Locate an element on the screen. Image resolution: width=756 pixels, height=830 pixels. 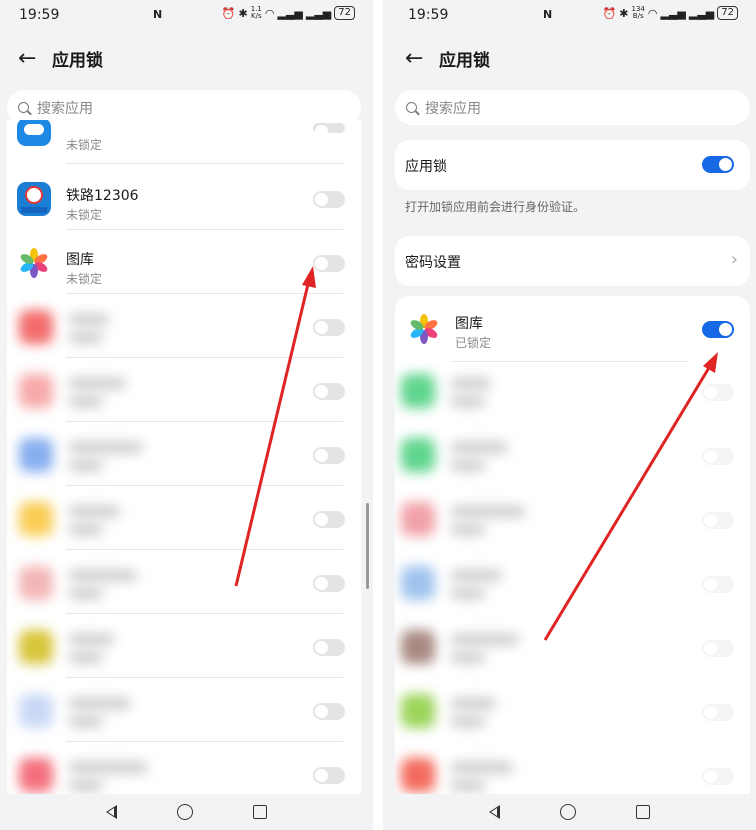
alarm-icon: ⏰ is located at coordinates (609, 13).